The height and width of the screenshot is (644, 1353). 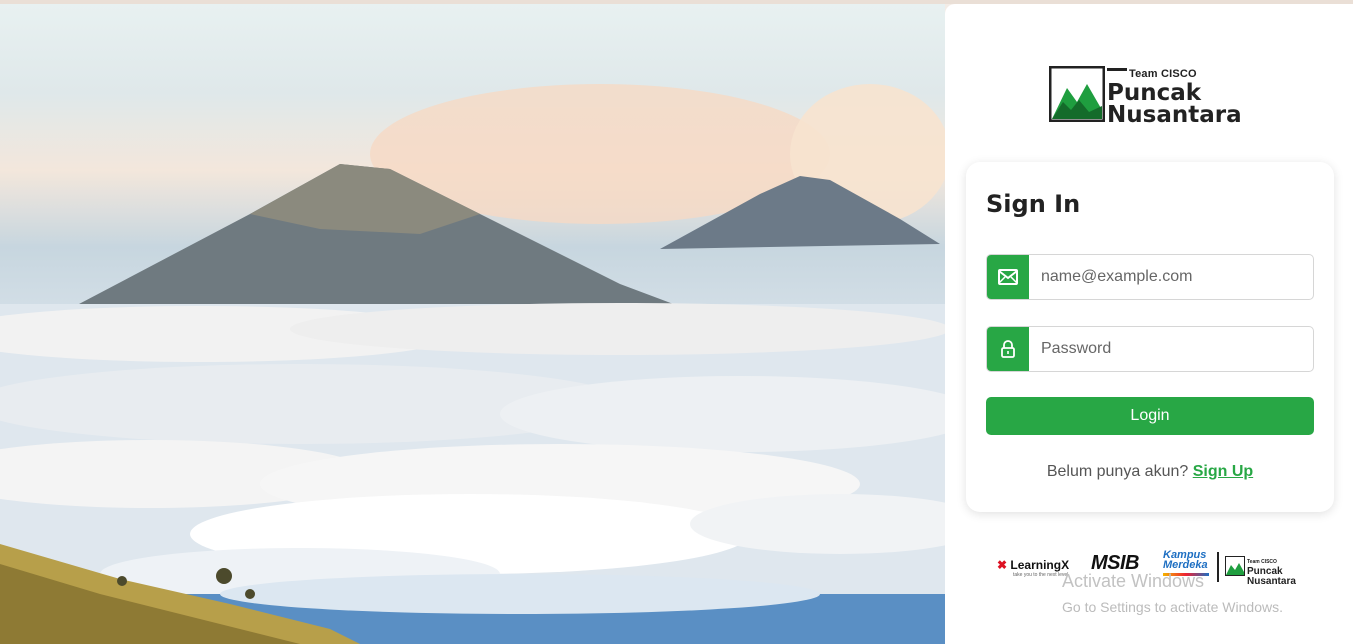 What do you see at coordinates (1163, 74) in the screenshot?
I see `brand-tagline: Team CISCO` at bounding box center [1163, 74].